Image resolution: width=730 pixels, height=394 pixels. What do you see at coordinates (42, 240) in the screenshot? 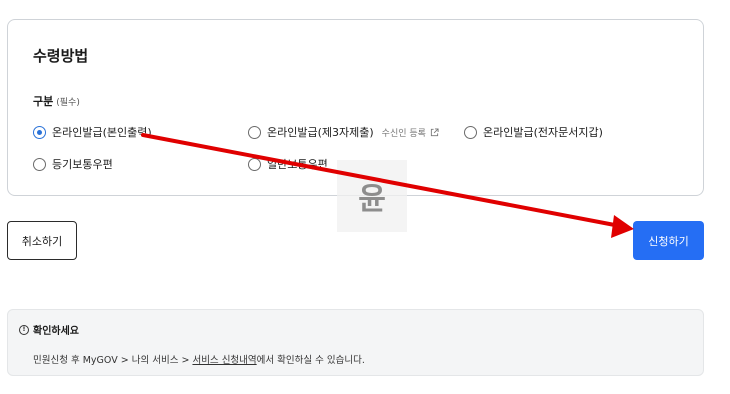
I see `cancel-button: 취소하기` at bounding box center [42, 240].